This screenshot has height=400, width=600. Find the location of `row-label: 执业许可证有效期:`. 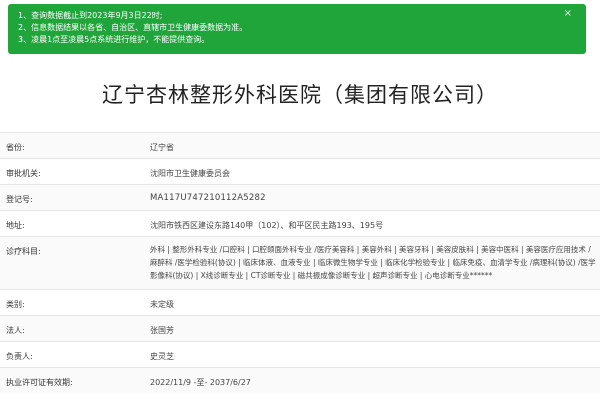

row-label: 执业许可证有效期: is located at coordinates (39, 382).